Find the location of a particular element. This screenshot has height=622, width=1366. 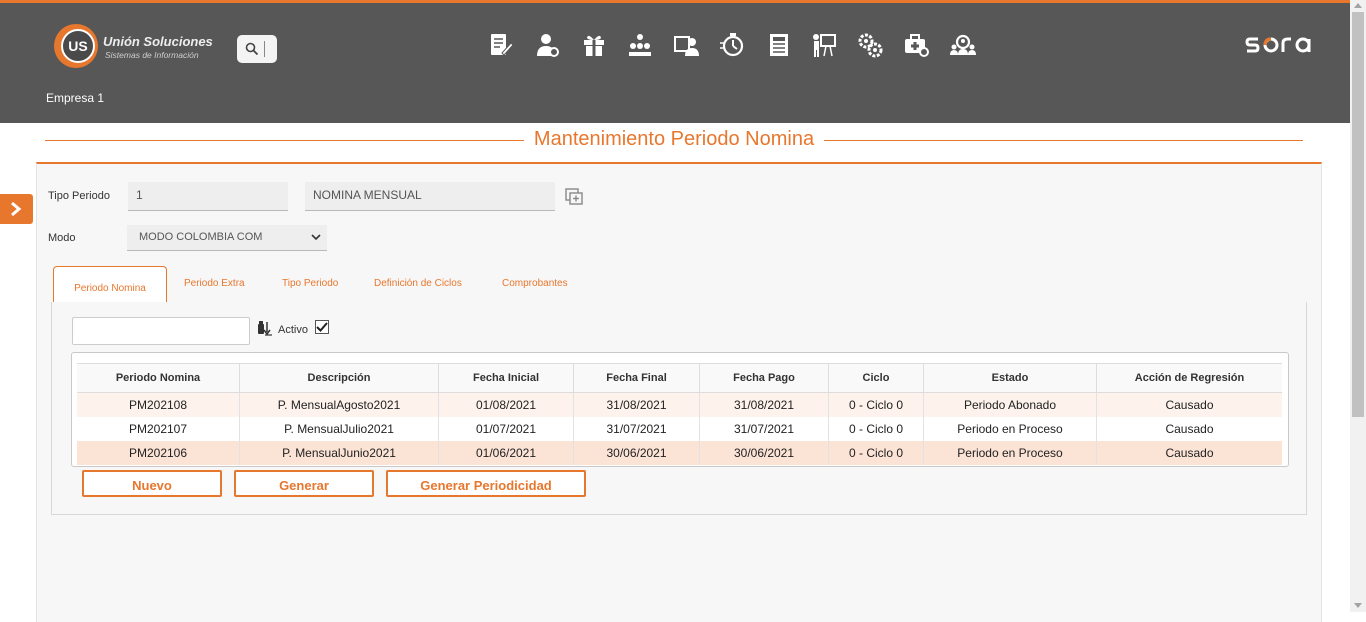

tipo-periodo-name-field: NOMINA MENSUAL is located at coordinates (430, 196).